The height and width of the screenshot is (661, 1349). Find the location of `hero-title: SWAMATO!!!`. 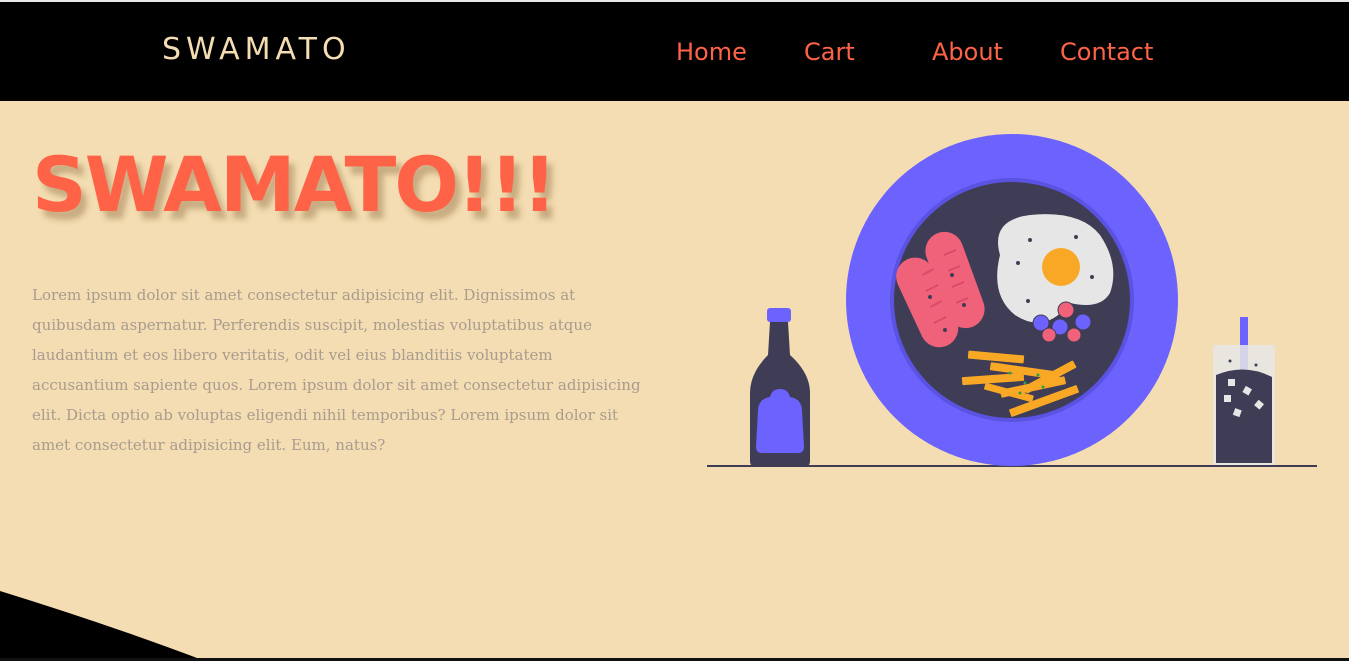

hero-title: SWAMATO!!! is located at coordinates (294, 184).